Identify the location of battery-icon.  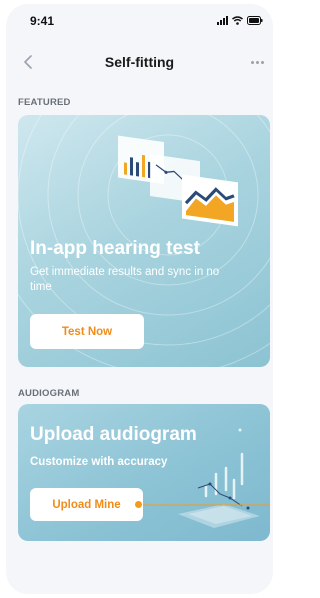
(255, 20).